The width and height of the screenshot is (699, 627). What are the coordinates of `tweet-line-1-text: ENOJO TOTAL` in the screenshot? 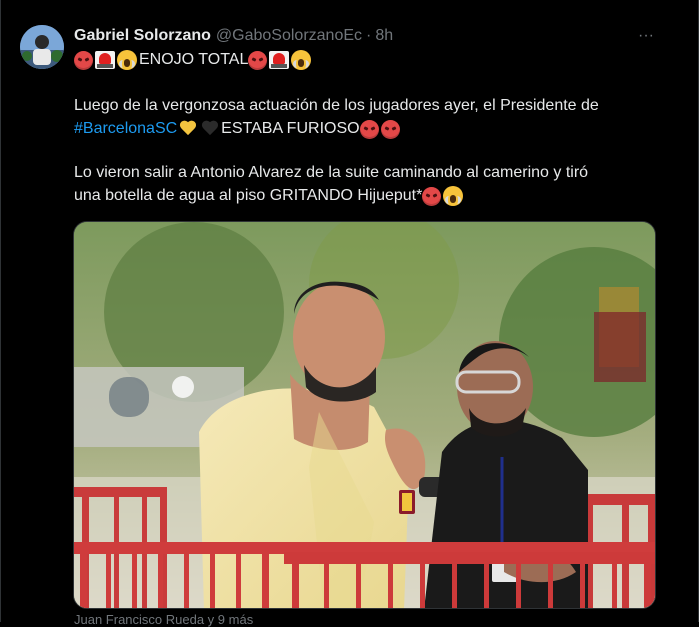 It's located at (194, 59).